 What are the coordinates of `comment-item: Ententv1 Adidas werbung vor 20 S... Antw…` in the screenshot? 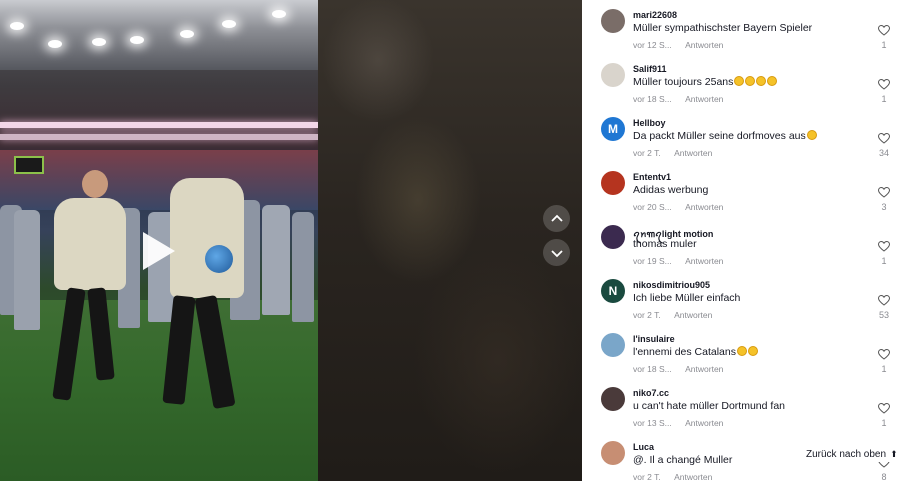 It's located at (741, 193).